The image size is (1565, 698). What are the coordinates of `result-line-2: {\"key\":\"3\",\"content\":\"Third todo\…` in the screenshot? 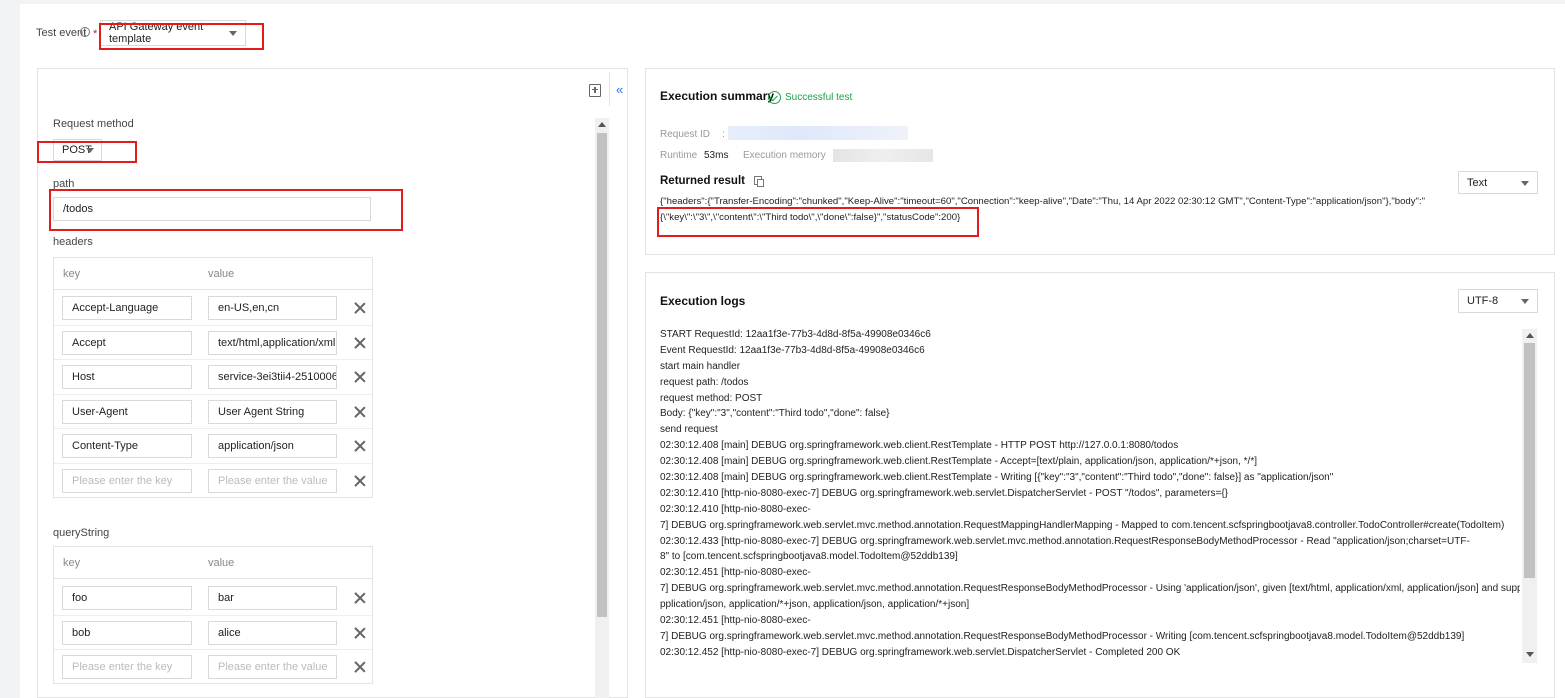 It's located at (810, 217).